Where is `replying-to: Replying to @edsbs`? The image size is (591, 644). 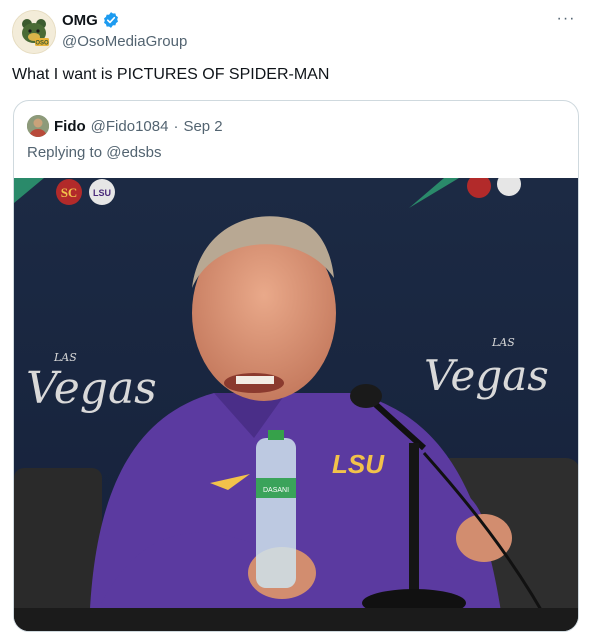 replying-to: Replying to @edsbs is located at coordinates (94, 152).